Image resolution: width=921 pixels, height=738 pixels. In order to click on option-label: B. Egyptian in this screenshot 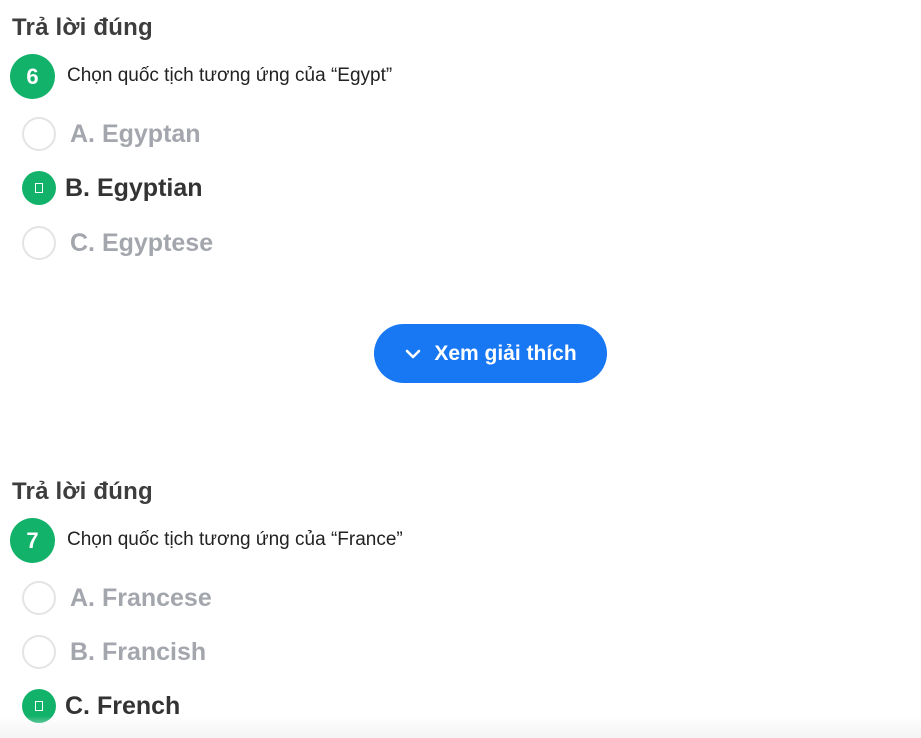, I will do `click(134, 187)`.